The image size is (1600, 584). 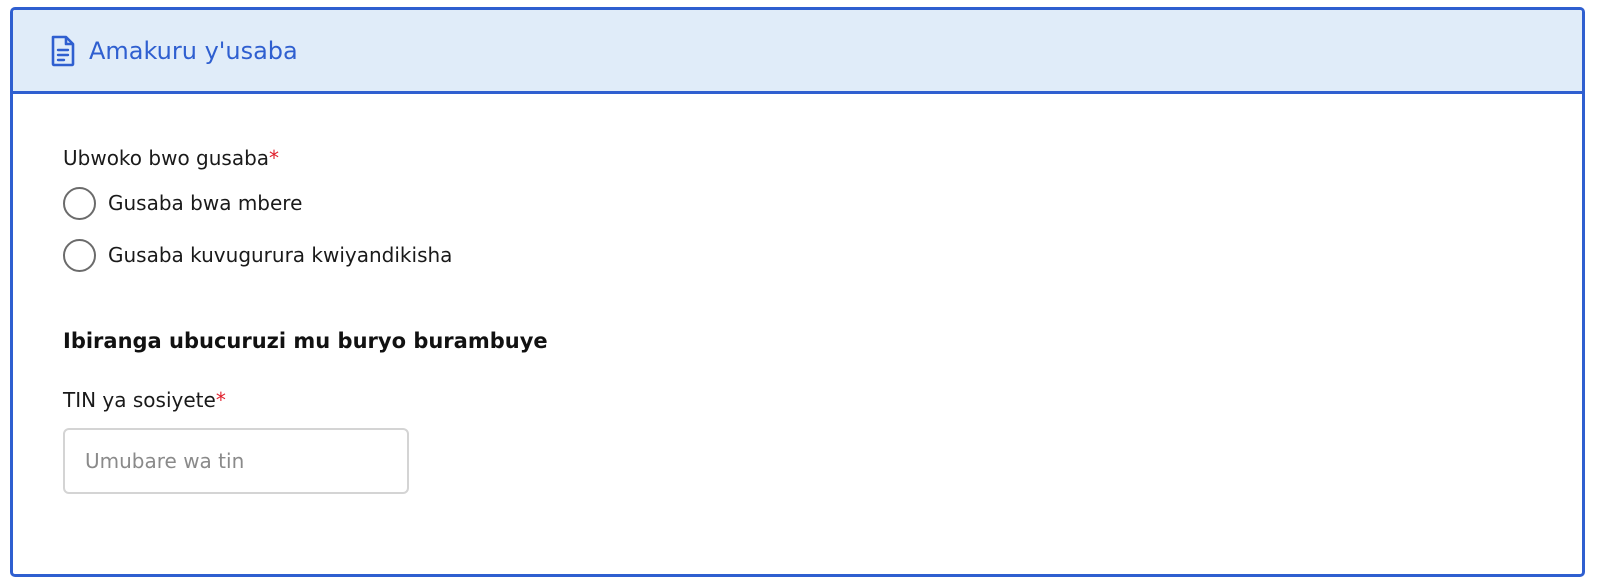 What do you see at coordinates (236, 461) in the screenshot?
I see `tin-input` at bounding box center [236, 461].